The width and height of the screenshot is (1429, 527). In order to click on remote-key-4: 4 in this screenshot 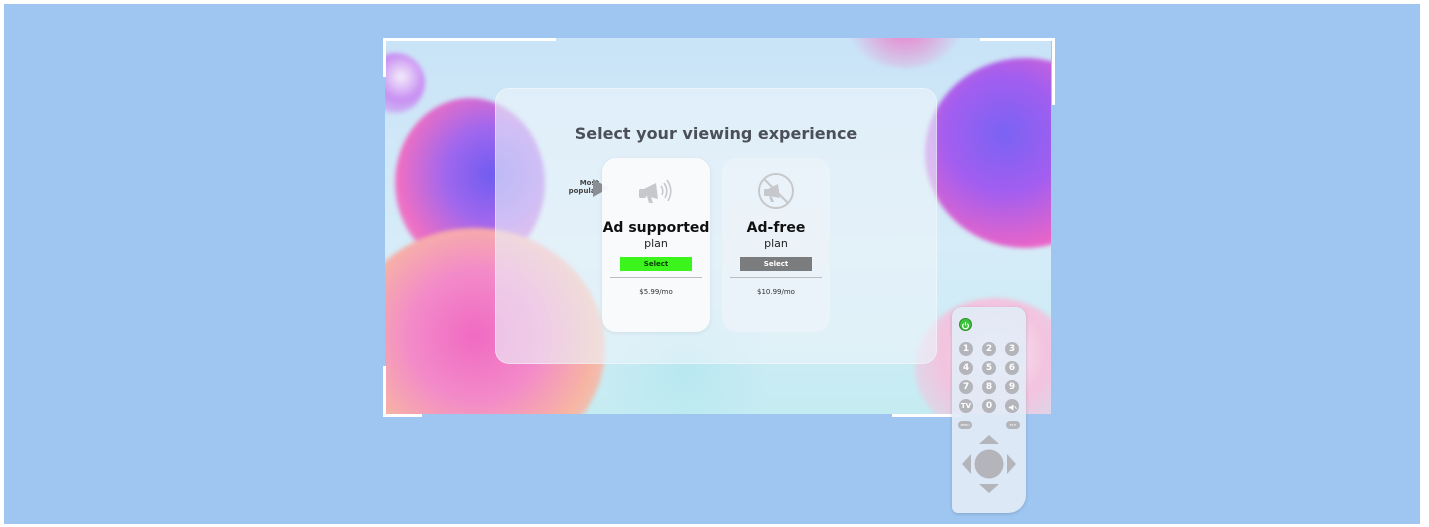, I will do `click(966, 368)`.